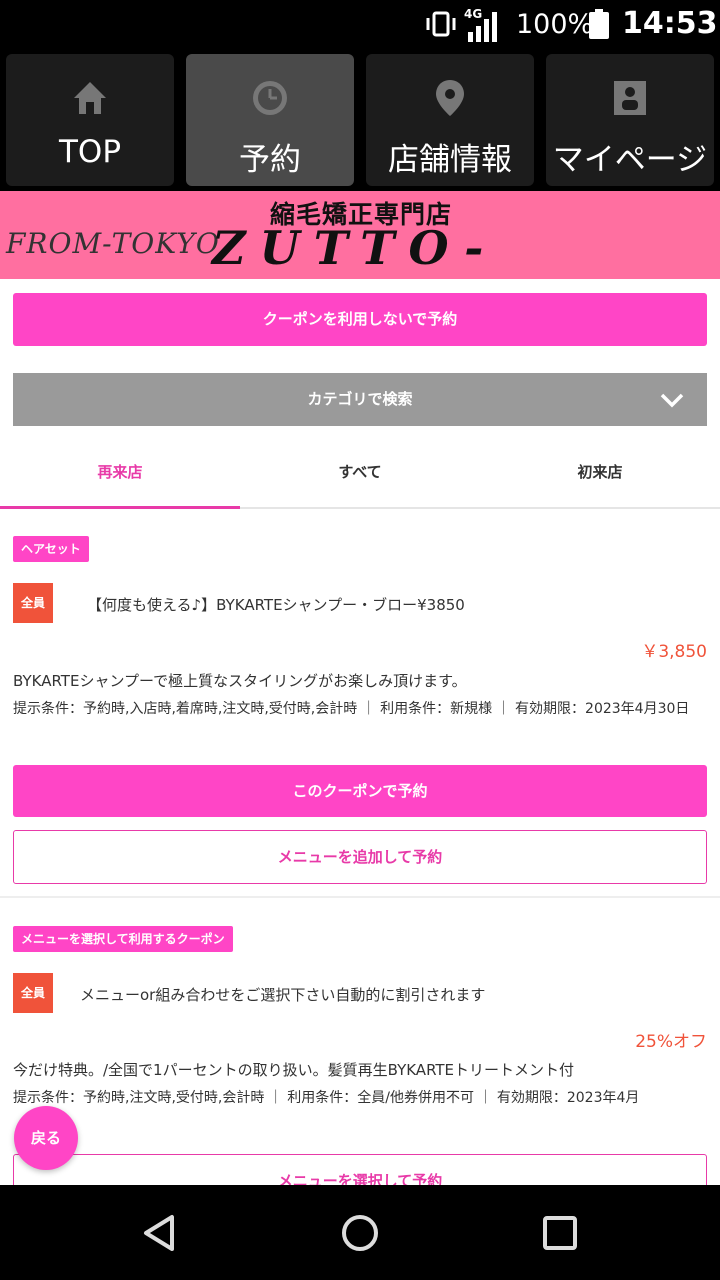 The height and width of the screenshot is (1280, 720). What do you see at coordinates (46, 1138) in the screenshot?
I see `back-button: 戻る` at bounding box center [46, 1138].